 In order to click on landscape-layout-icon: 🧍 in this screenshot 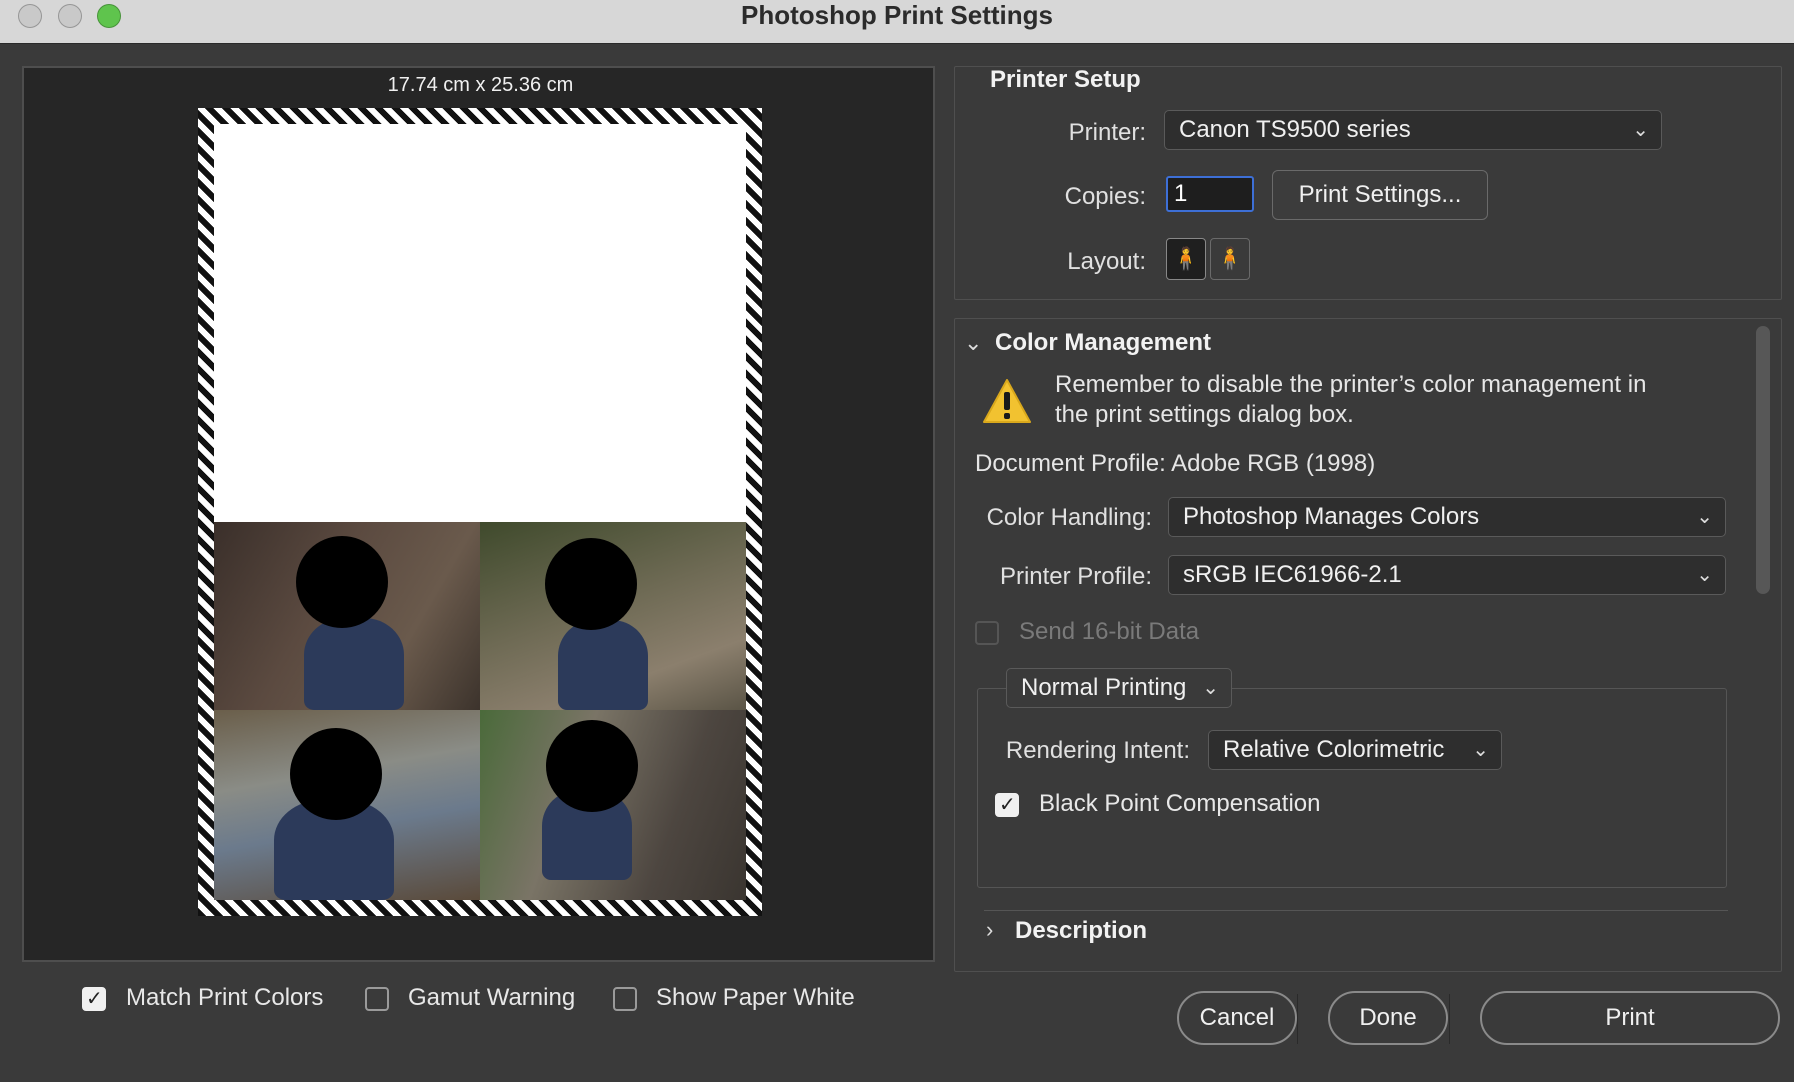, I will do `click(1230, 259)`.